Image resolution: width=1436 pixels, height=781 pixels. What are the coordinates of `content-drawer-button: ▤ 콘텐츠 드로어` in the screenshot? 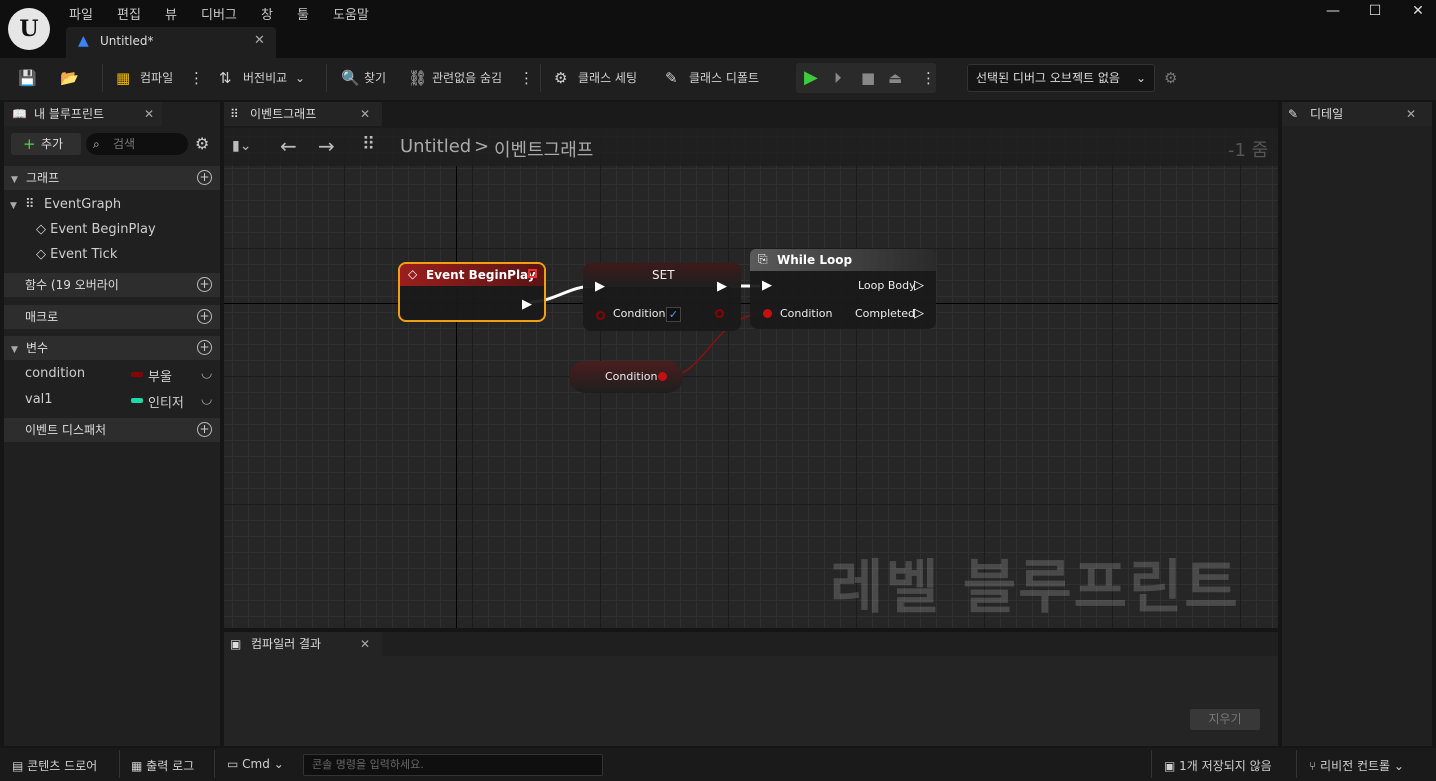 It's located at (54, 765).